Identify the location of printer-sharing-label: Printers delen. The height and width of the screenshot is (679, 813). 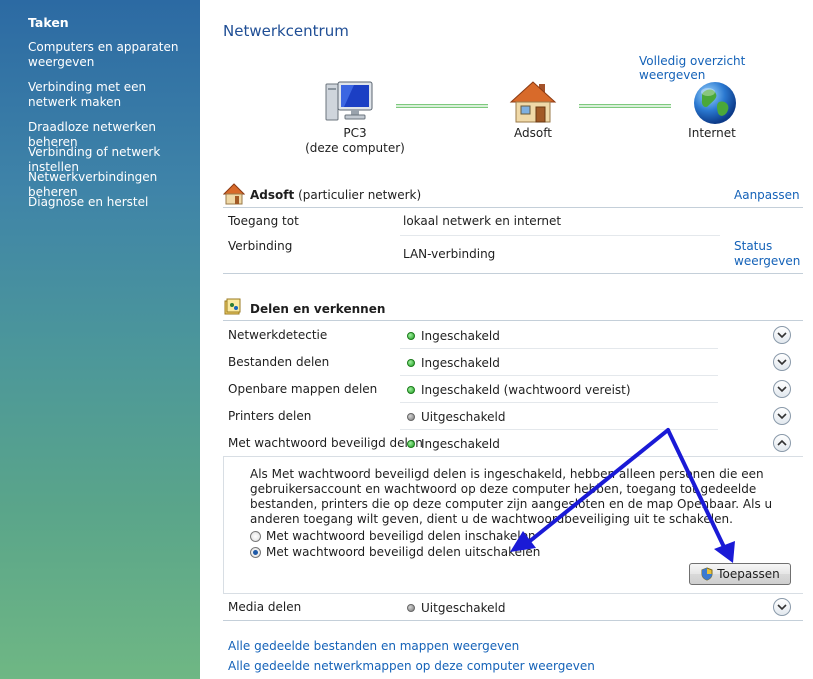
(270, 416).